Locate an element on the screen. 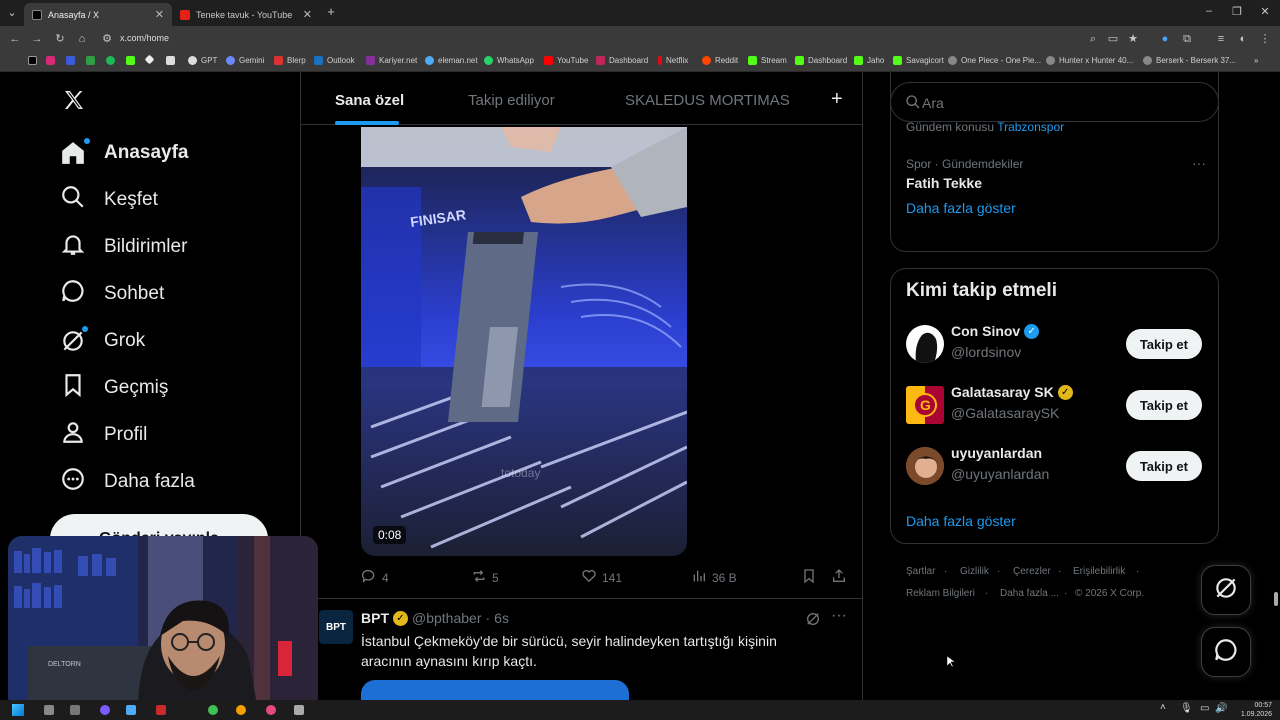  bookmark-kariyer: Kariyer.net is located at coordinates (391, 60).